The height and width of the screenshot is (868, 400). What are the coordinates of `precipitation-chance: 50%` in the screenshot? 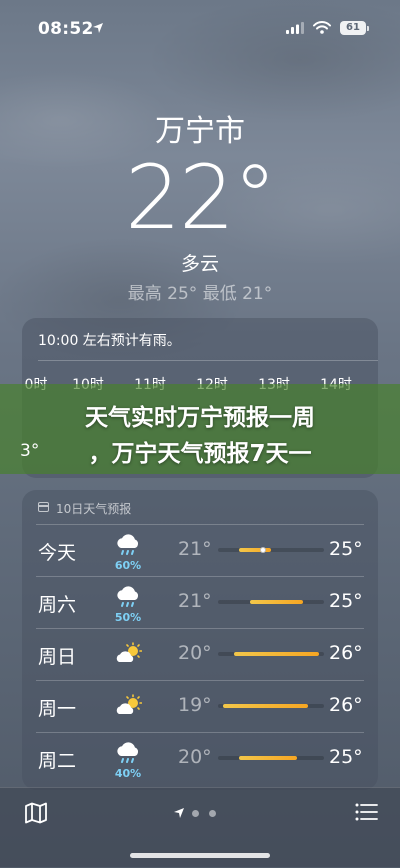 It's located at (128, 617).